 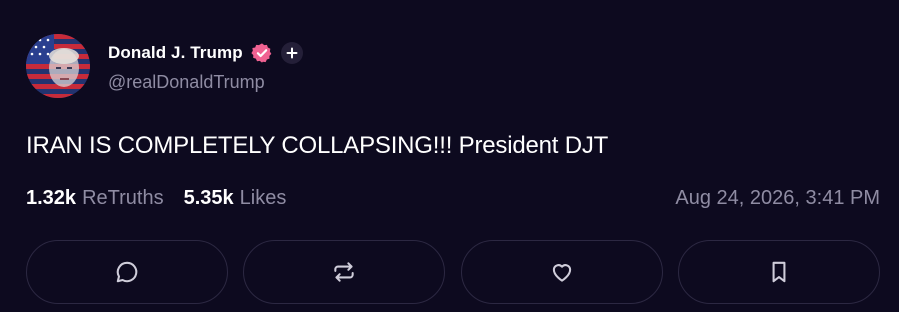 I want to click on retruths-label: ReTruths, so click(x=123, y=198).